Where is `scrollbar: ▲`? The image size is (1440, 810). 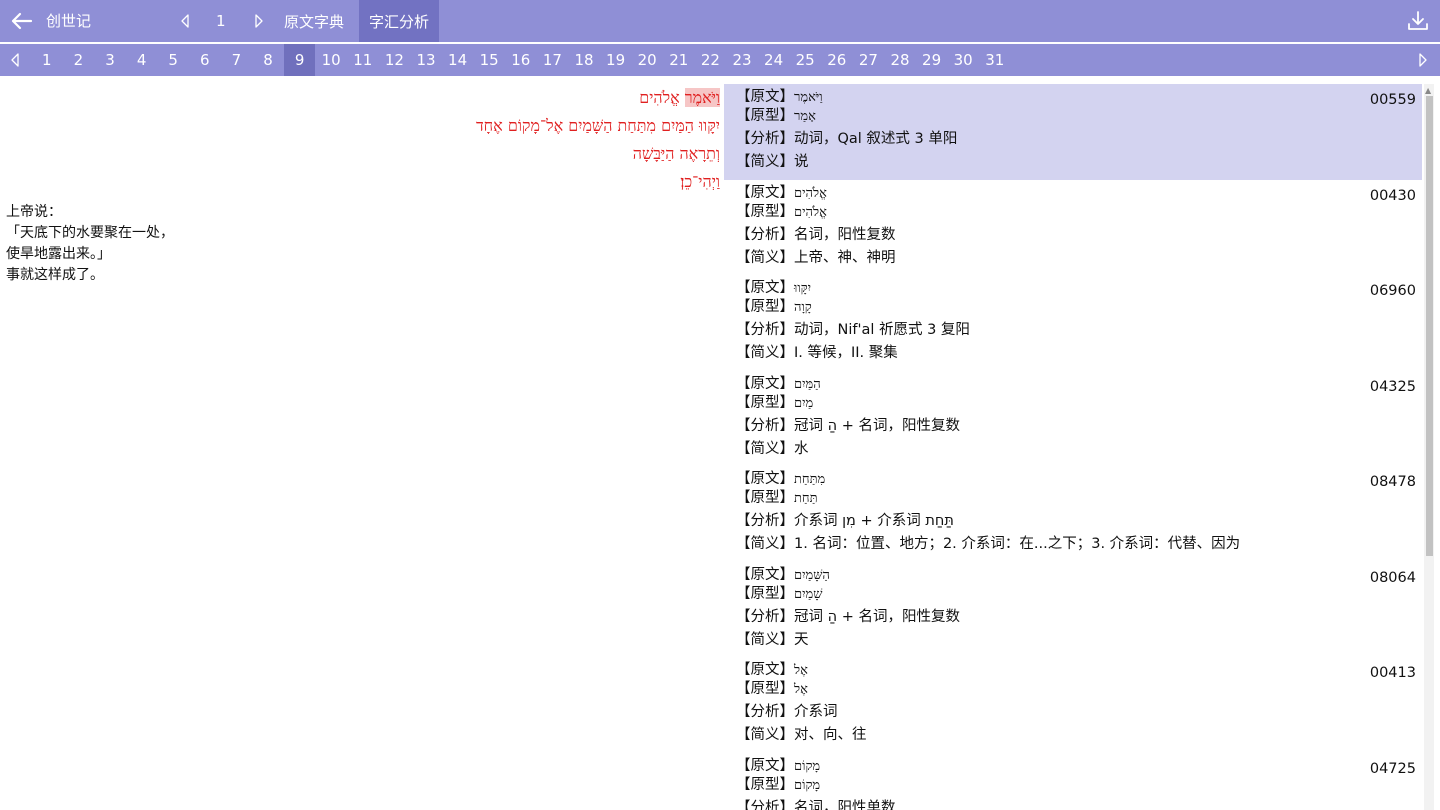
scrollbar: ▲ is located at coordinates (1429, 447).